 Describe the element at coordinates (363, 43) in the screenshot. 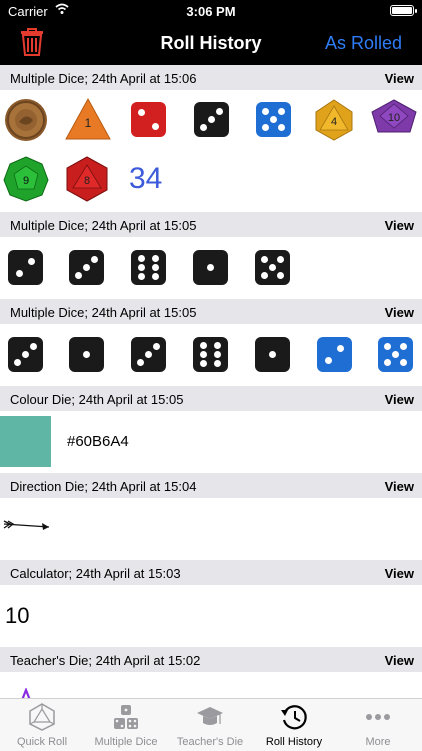

I see `as-rolled-button: As Rolled` at that location.